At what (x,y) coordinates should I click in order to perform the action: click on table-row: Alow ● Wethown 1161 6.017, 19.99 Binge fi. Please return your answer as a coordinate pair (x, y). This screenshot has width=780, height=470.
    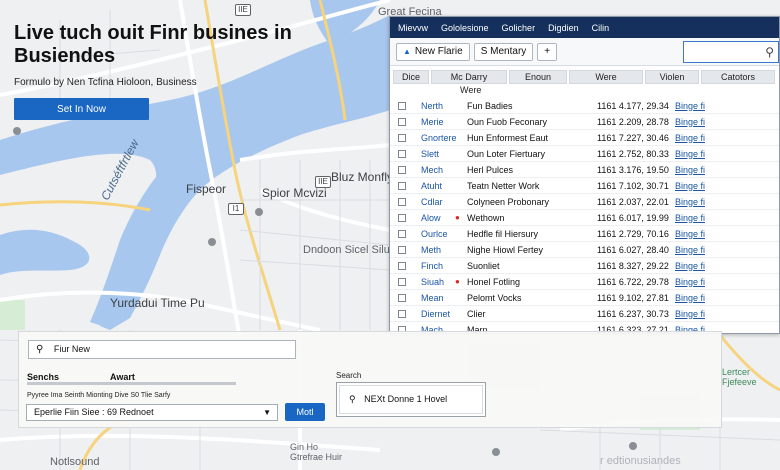
    Looking at the image, I should click on (584, 218).